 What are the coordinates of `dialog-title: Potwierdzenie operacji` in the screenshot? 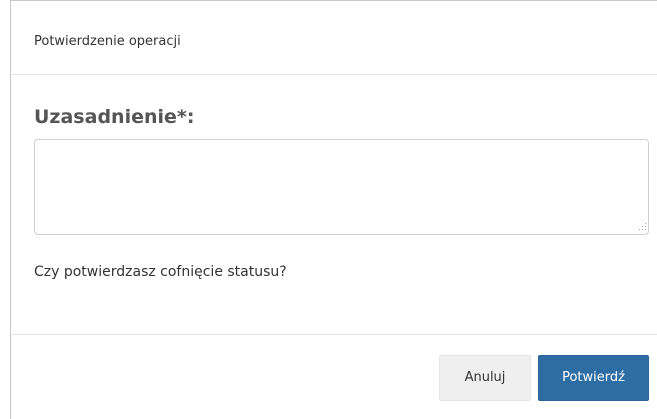 It's located at (107, 41).